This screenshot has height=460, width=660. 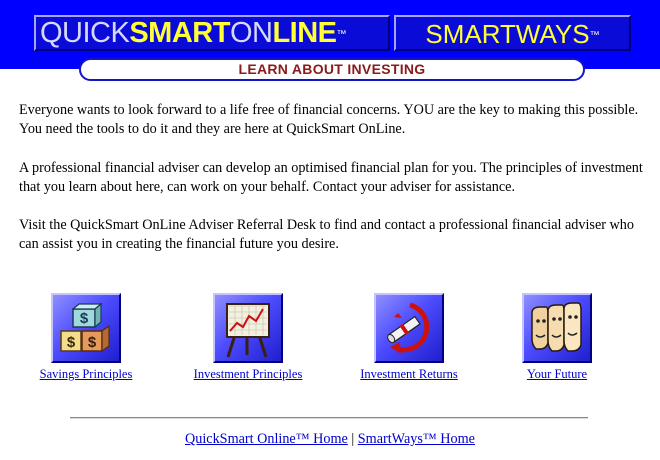 What do you see at coordinates (304, 33) in the screenshot?
I see `logo-line-text: LINE` at bounding box center [304, 33].